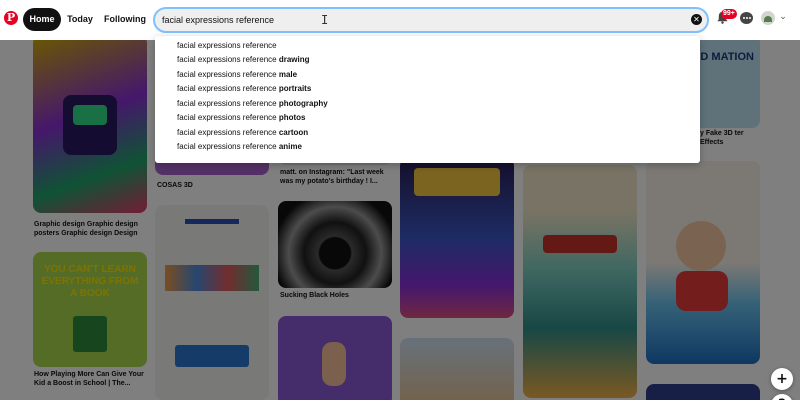 Image resolution: width=800 pixels, height=400 pixels. I want to click on notification-count-badge: 99+, so click(729, 14).